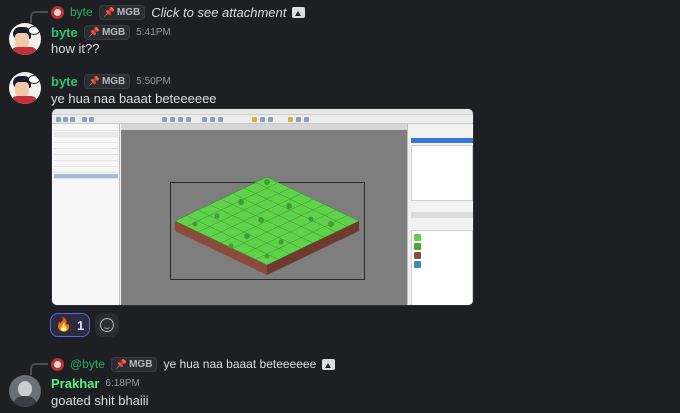 This screenshot has width=680, height=413. What do you see at coordinates (87, 364) in the screenshot?
I see `reply-author-name: @byte` at bounding box center [87, 364].